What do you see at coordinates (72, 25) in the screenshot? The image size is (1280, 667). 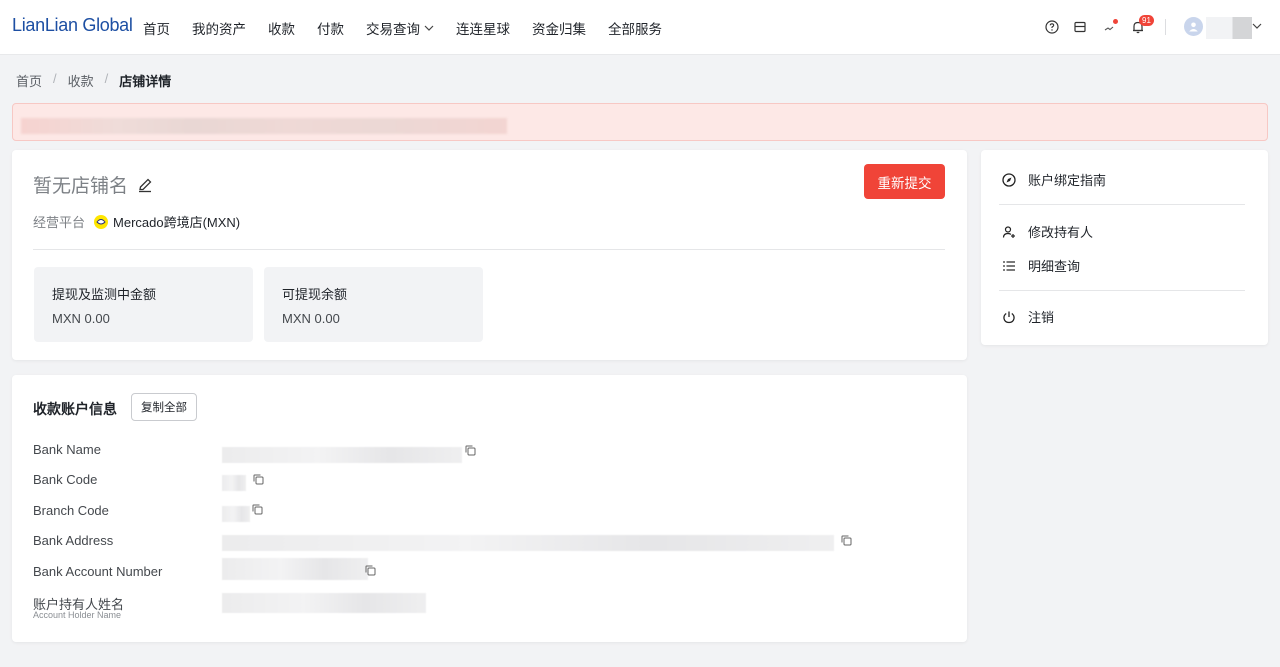 I see `lianlian-logo: LianLian Global` at bounding box center [72, 25].